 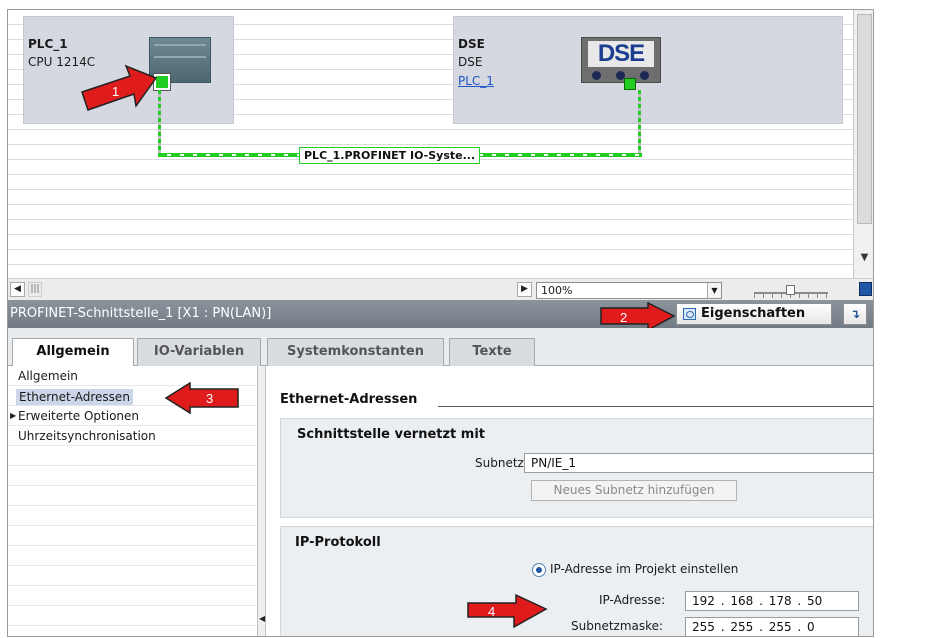 What do you see at coordinates (557, 290) in the screenshot?
I see `zoom-value: 100%` at bounding box center [557, 290].